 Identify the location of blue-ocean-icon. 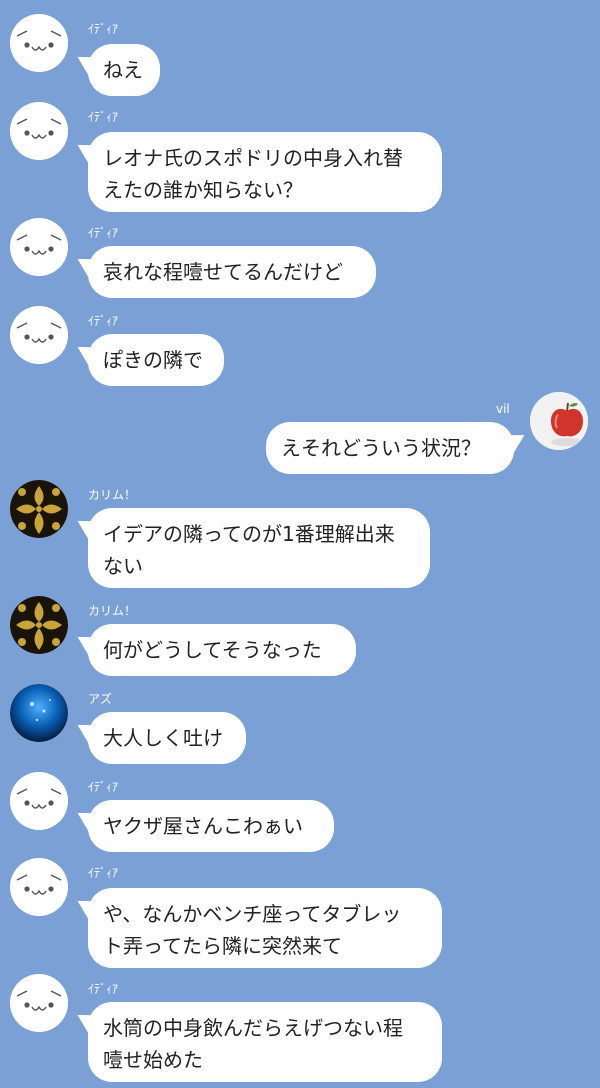
(39, 713).